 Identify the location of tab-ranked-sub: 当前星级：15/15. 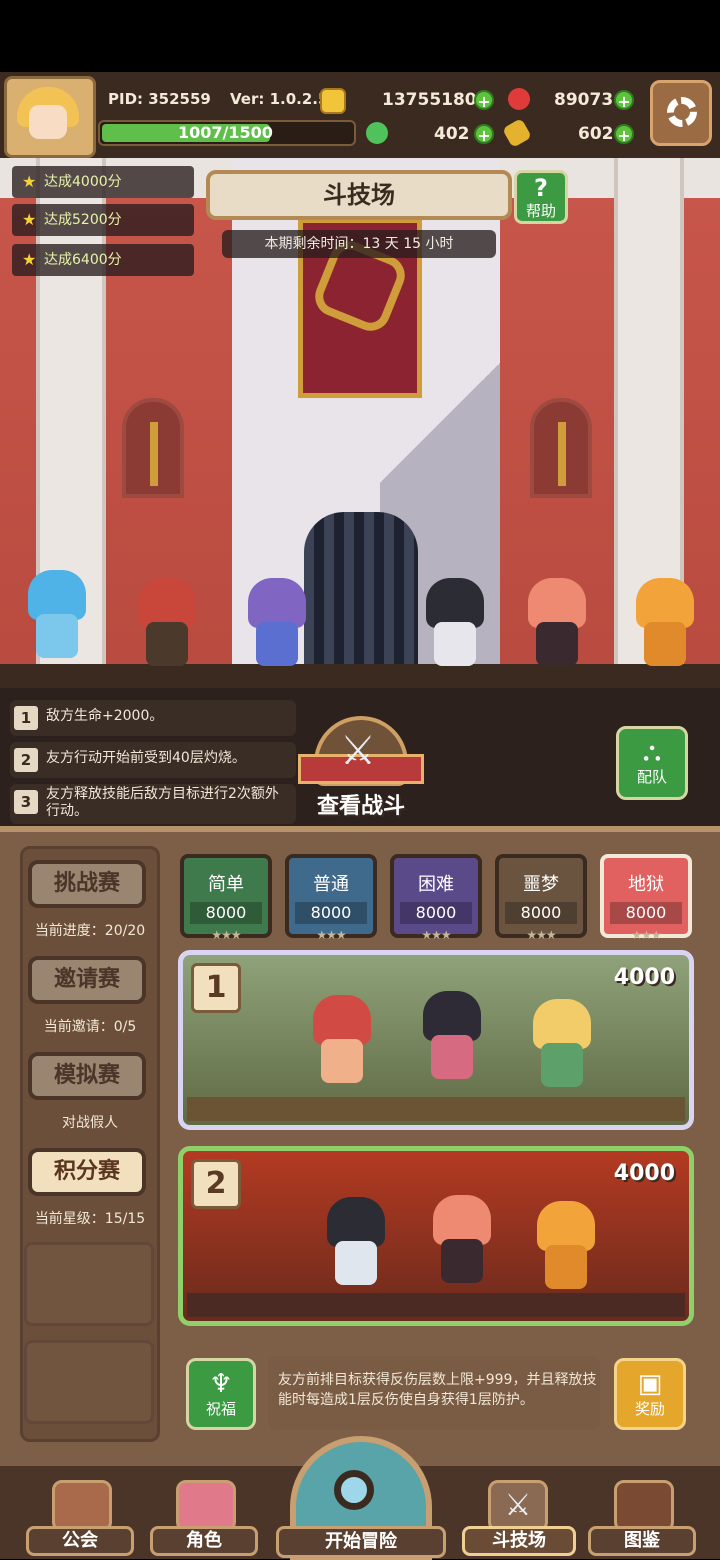
(90, 1219).